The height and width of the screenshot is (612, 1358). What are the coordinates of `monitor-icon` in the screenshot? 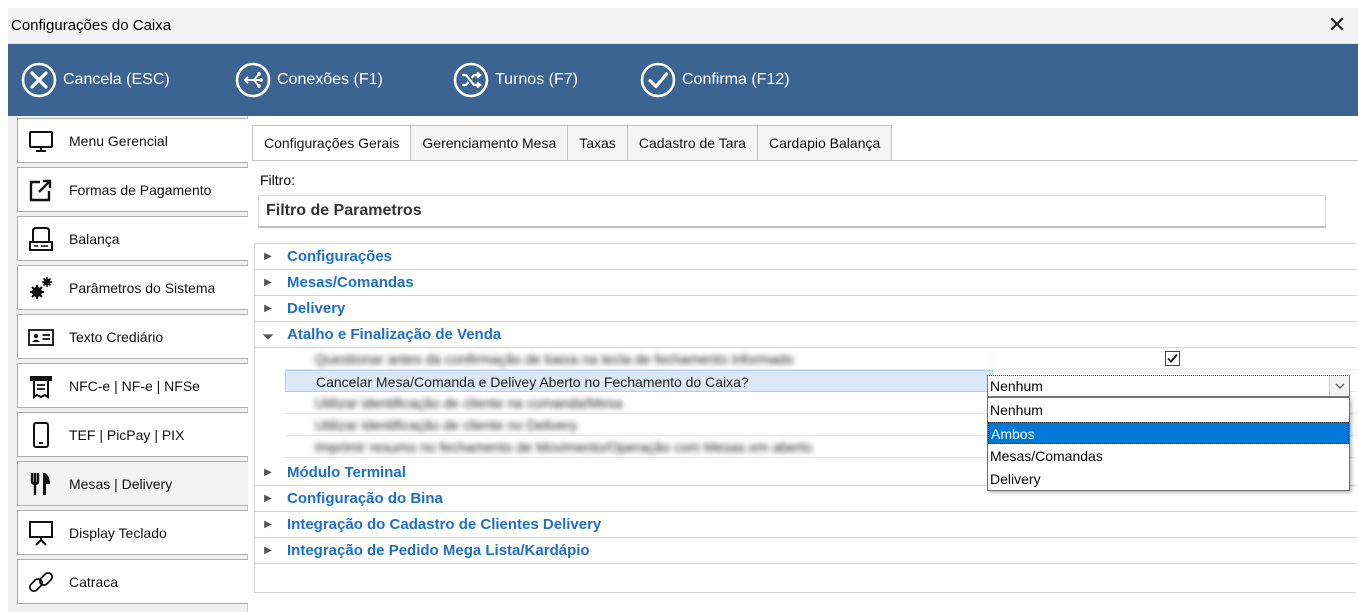 It's located at (41, 141).